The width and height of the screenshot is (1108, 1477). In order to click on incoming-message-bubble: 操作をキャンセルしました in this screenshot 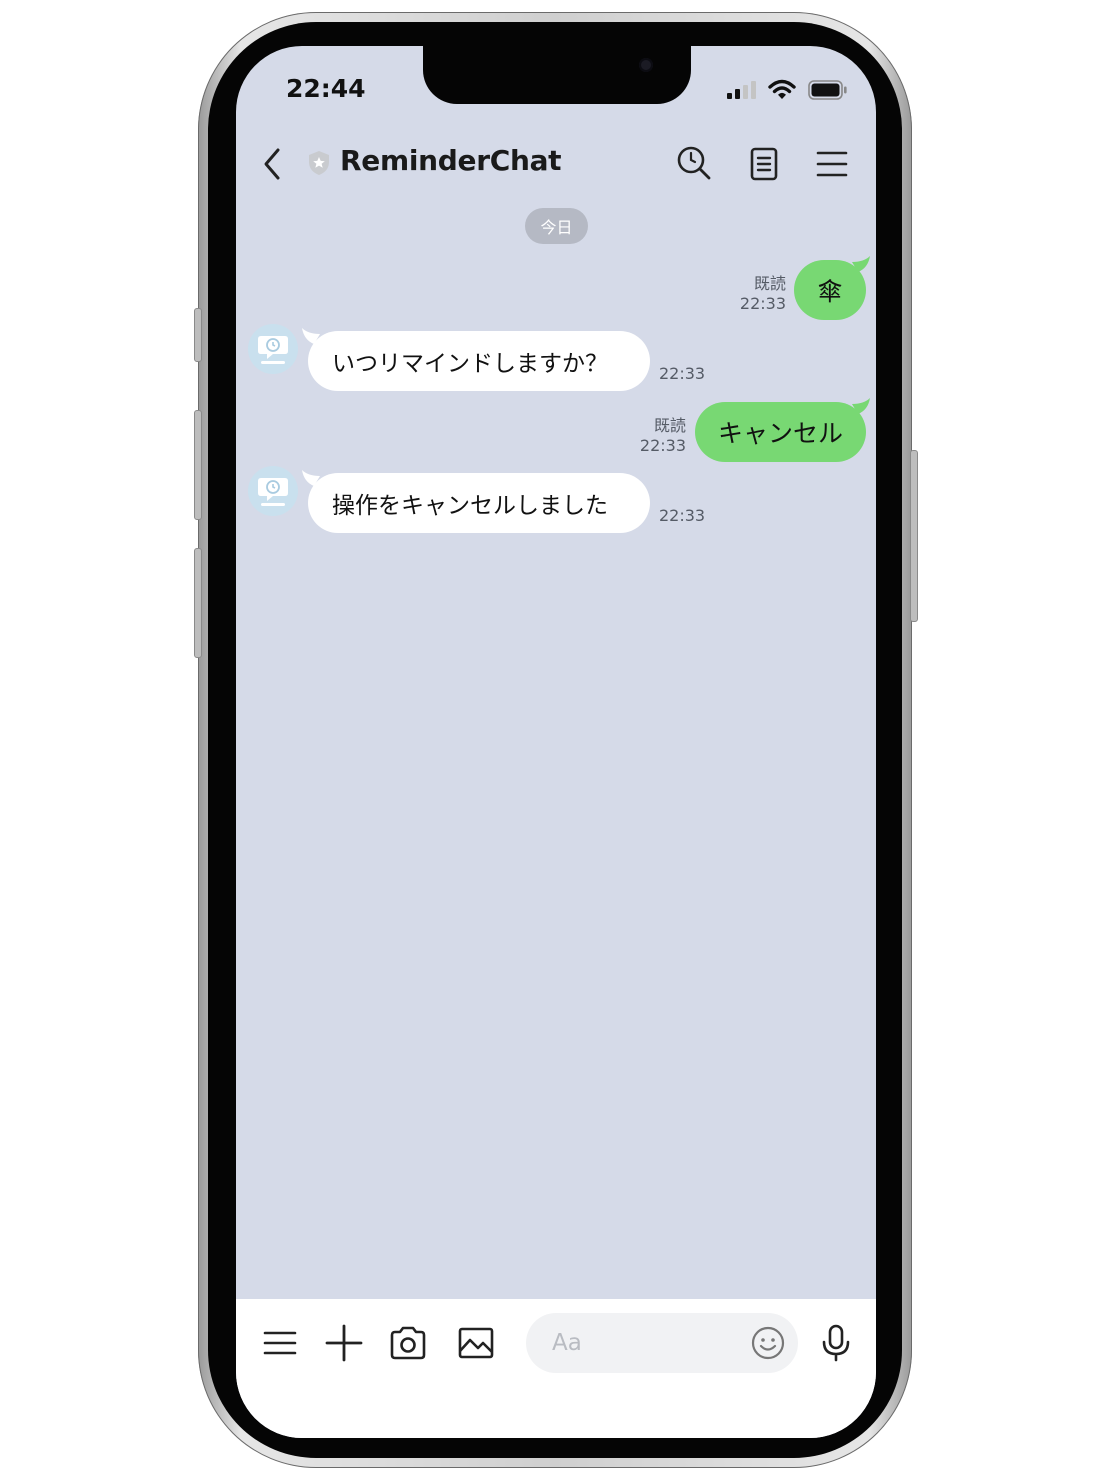, I will do `click(479, 503)`.